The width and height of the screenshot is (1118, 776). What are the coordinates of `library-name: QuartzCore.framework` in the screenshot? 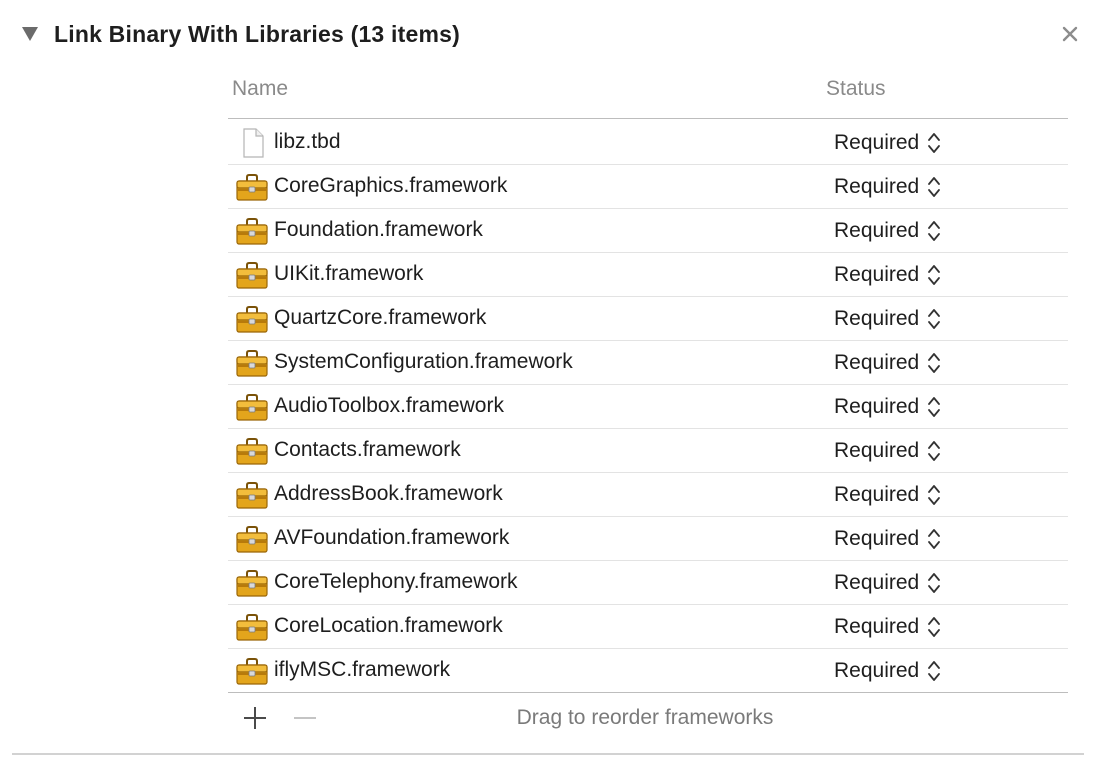 It's located at (380, 317).